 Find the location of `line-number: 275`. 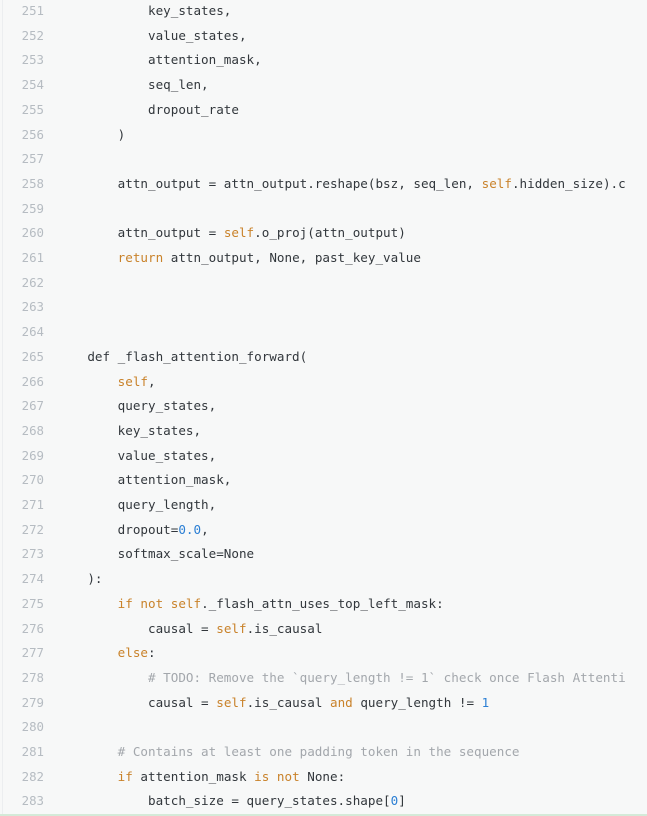

line-number: 275 is located at coordinates (32, 603).